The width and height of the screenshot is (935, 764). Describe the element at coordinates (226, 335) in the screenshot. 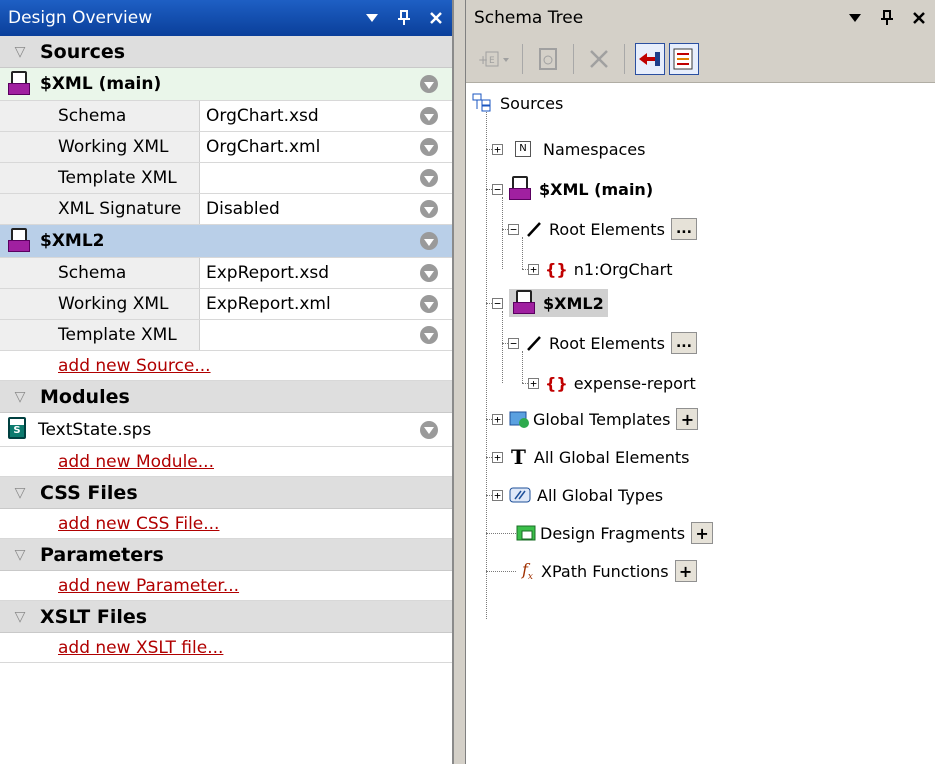

I see `prop-row-template-xml-2: Template XML` at that location.